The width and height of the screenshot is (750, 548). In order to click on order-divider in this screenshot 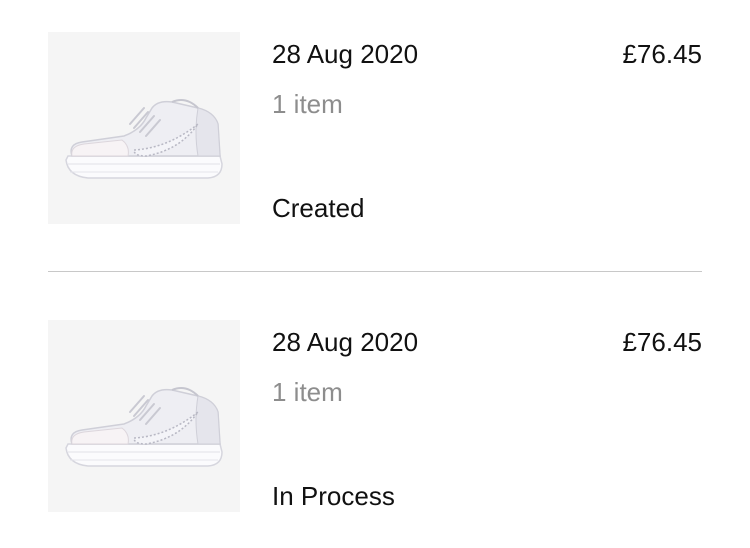, I will do `click(375, 271)`.